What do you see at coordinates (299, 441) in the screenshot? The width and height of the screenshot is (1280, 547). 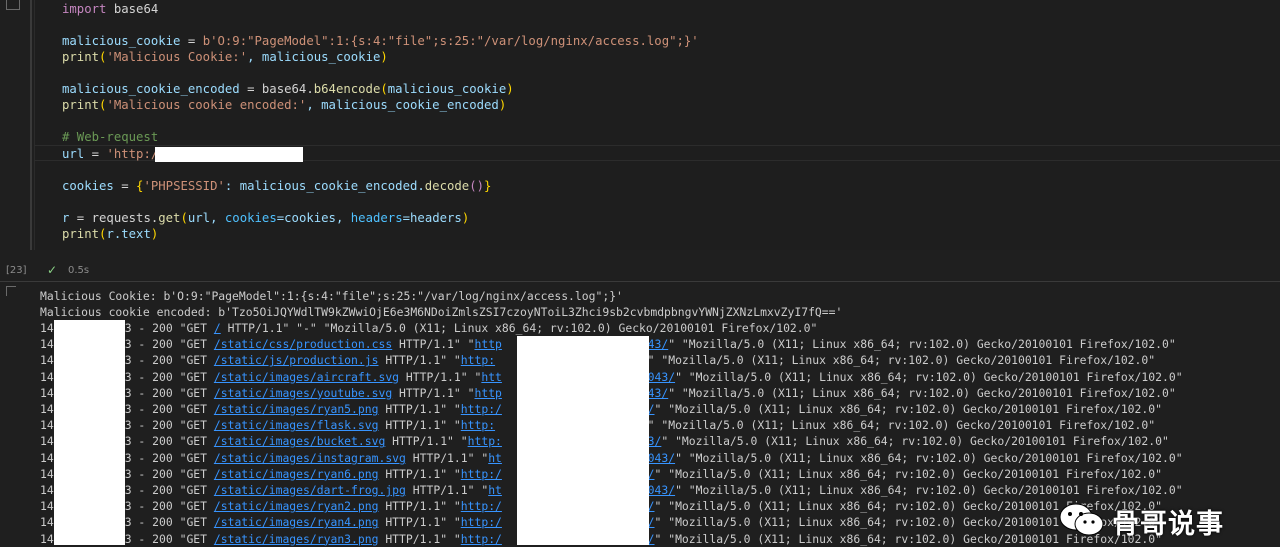 I see `log-request-path-link: /static/images/bucket.svg` at bounding box center [299, 441].